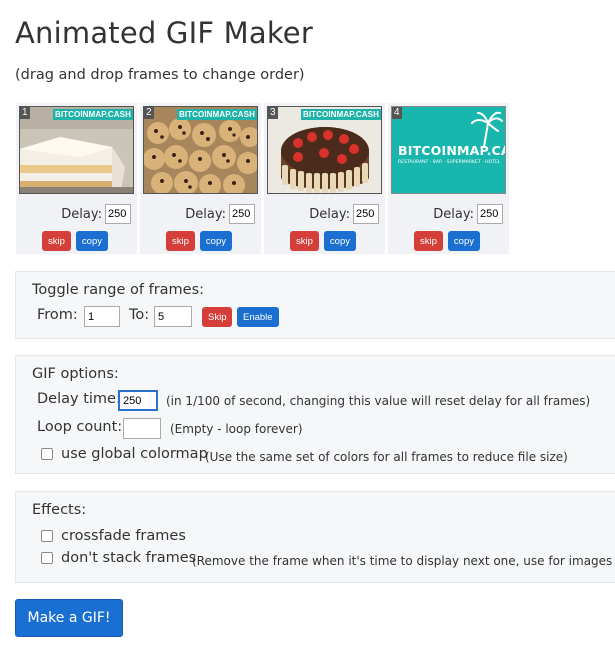  Describe the element at coordinates (123, 536) in the screenshot. I see `crossfade-label: crossfade frames` at that location.